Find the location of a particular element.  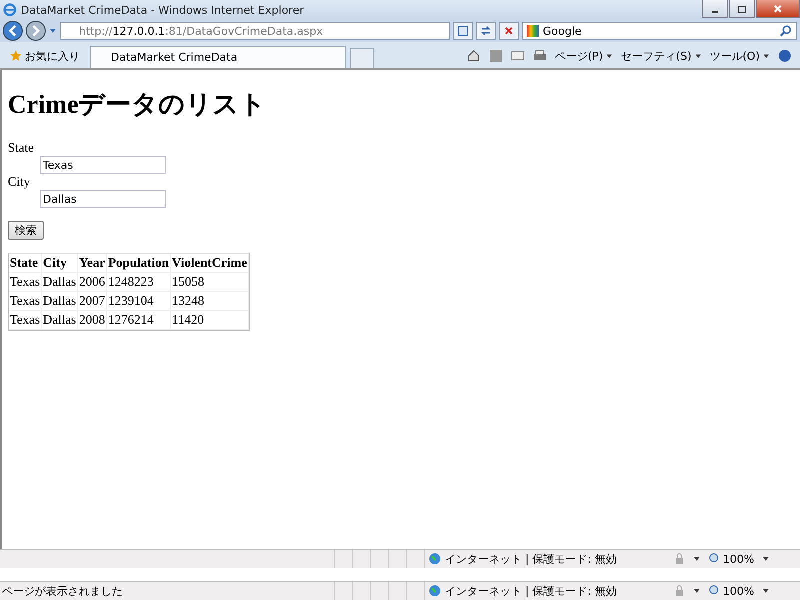

printer-icon is located at coordinates (539, 56).